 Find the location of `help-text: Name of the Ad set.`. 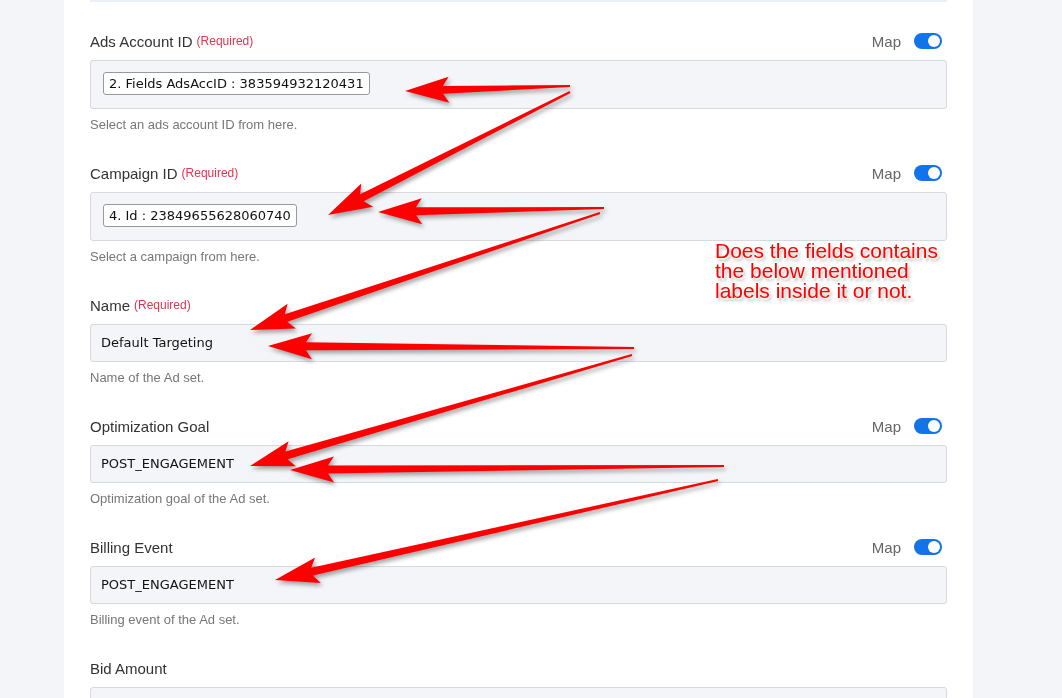

help-text: Name of the Ad set. is located at coordinates (147, 377).